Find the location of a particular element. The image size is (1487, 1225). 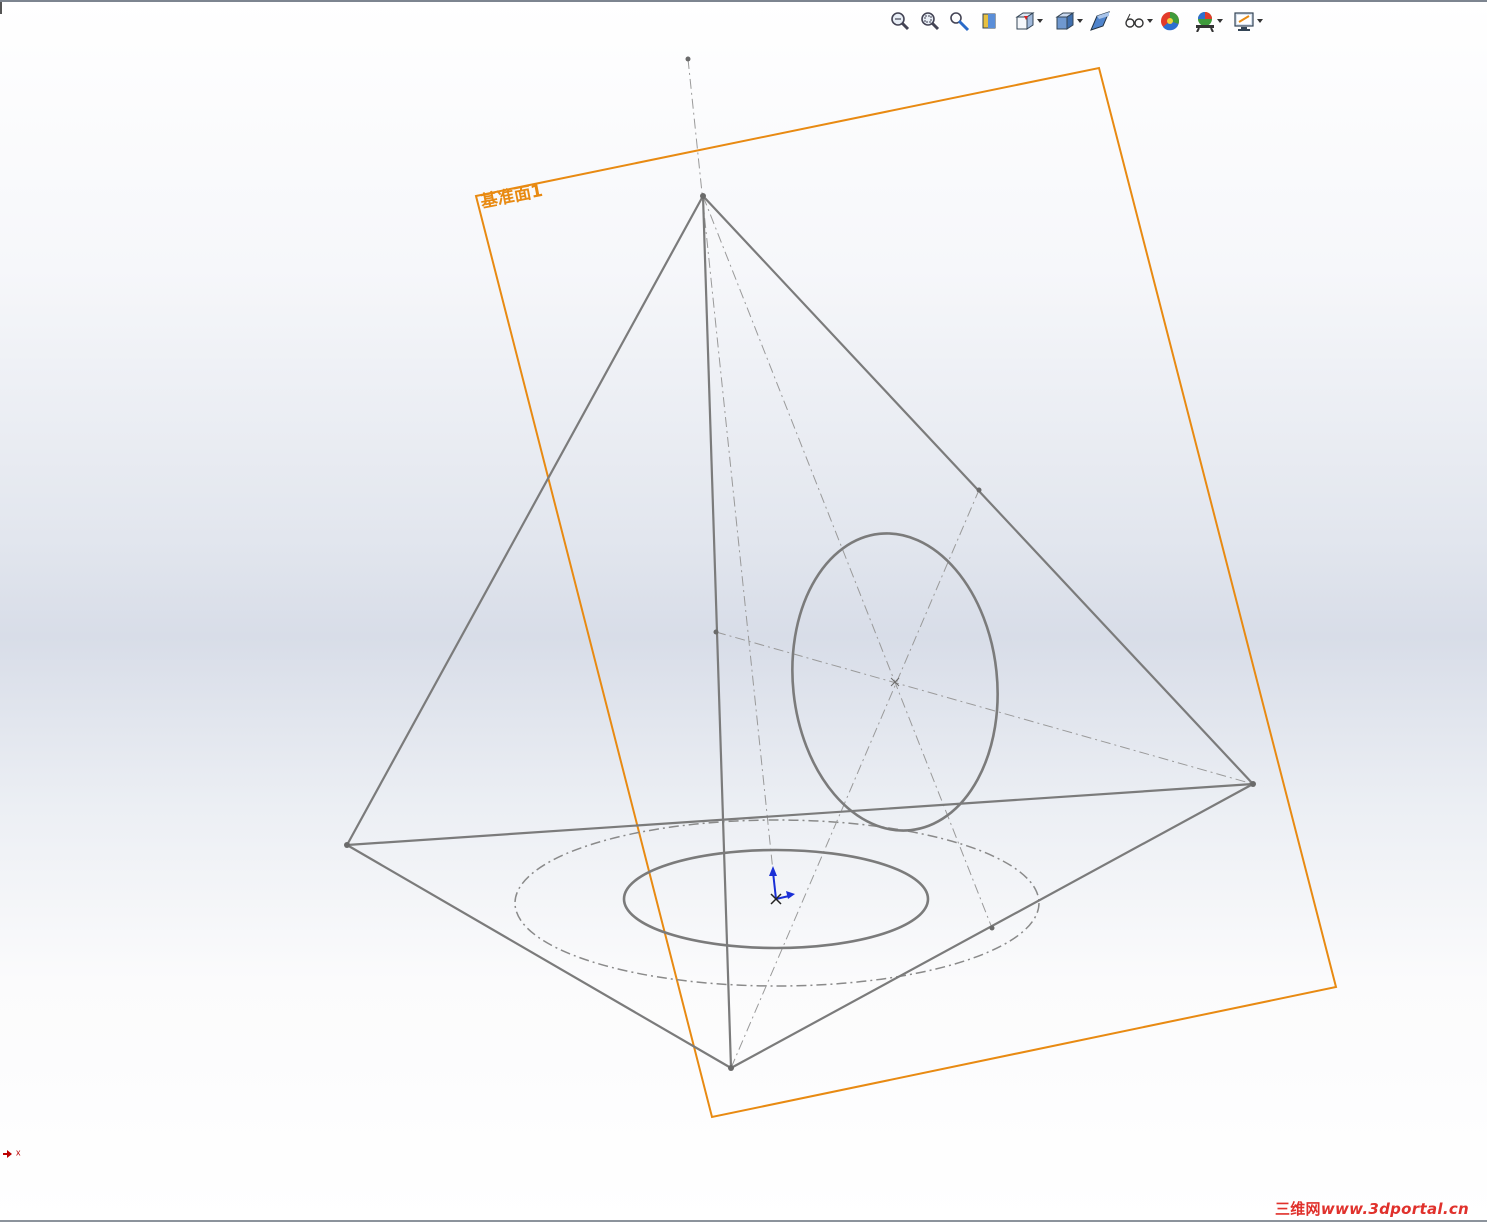

display-settings-icon is located at coordinates (1244, 21).